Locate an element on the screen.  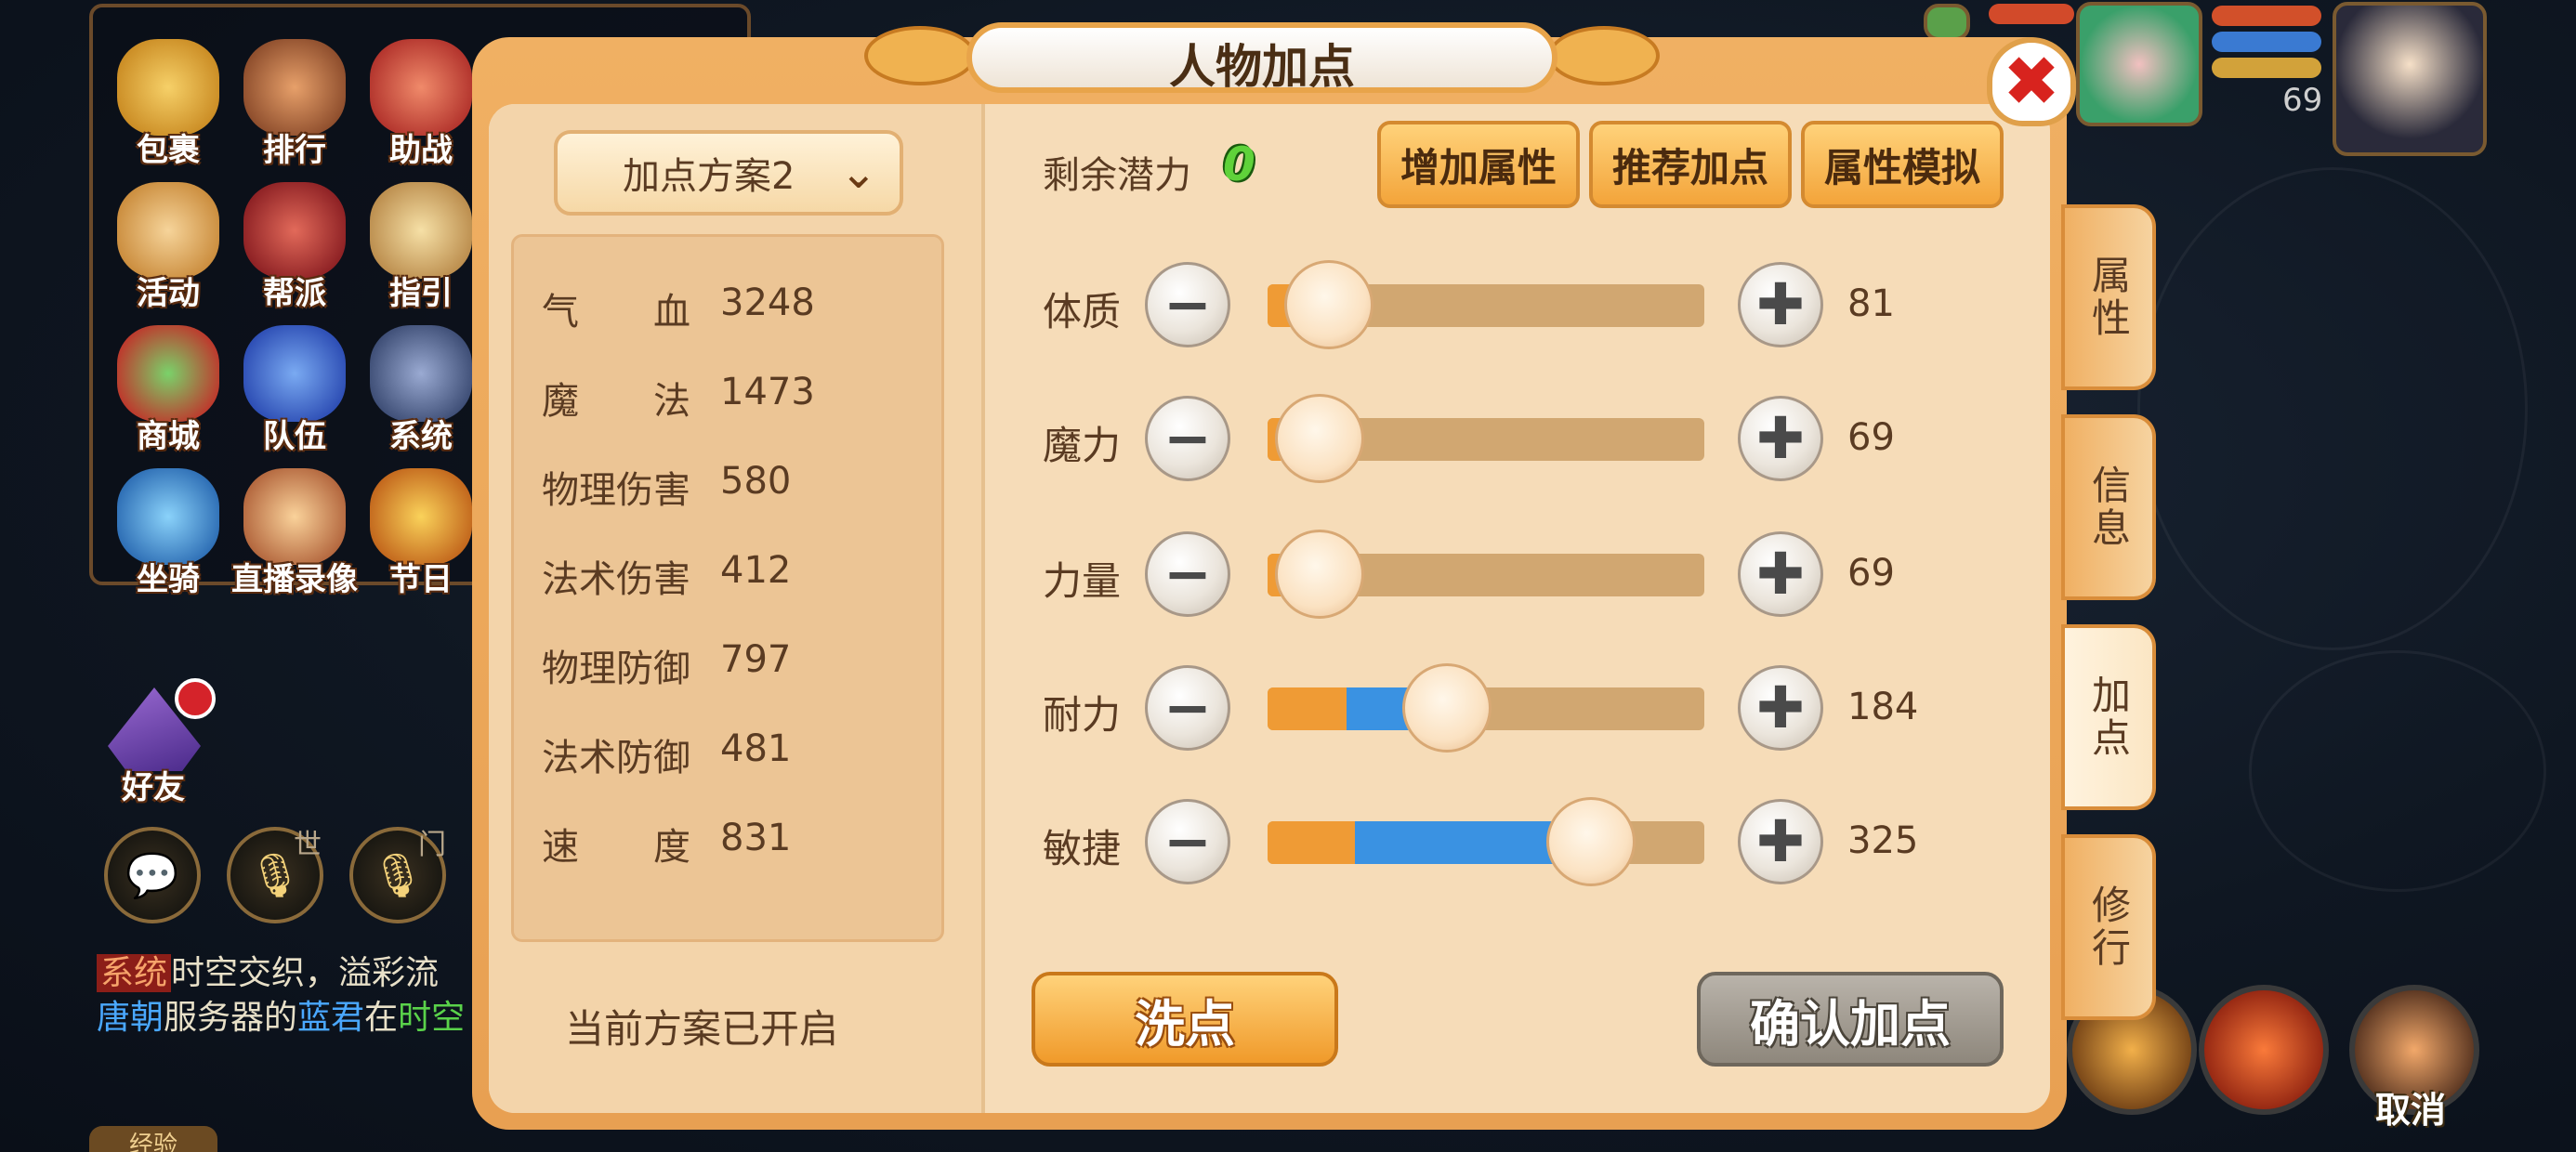
menu-item-system: 系统 is located at coordinates (421, 386).